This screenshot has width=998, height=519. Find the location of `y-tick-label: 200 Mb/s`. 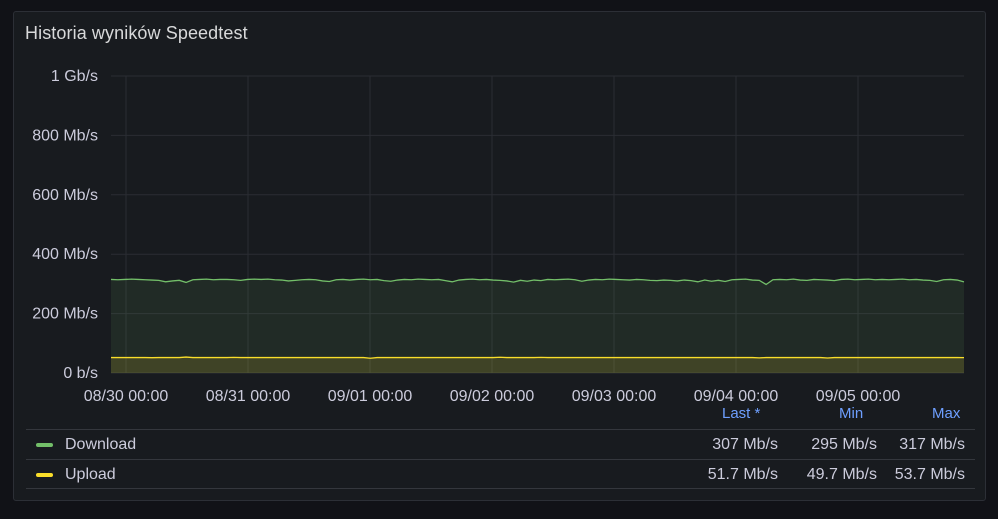

y-tick-label: 200 Mb/s is located at coordinates (65, 314).